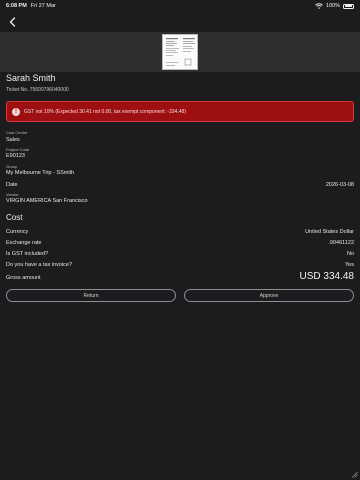  I want to click on currency-value: United States Dollar, so click(329, 232).